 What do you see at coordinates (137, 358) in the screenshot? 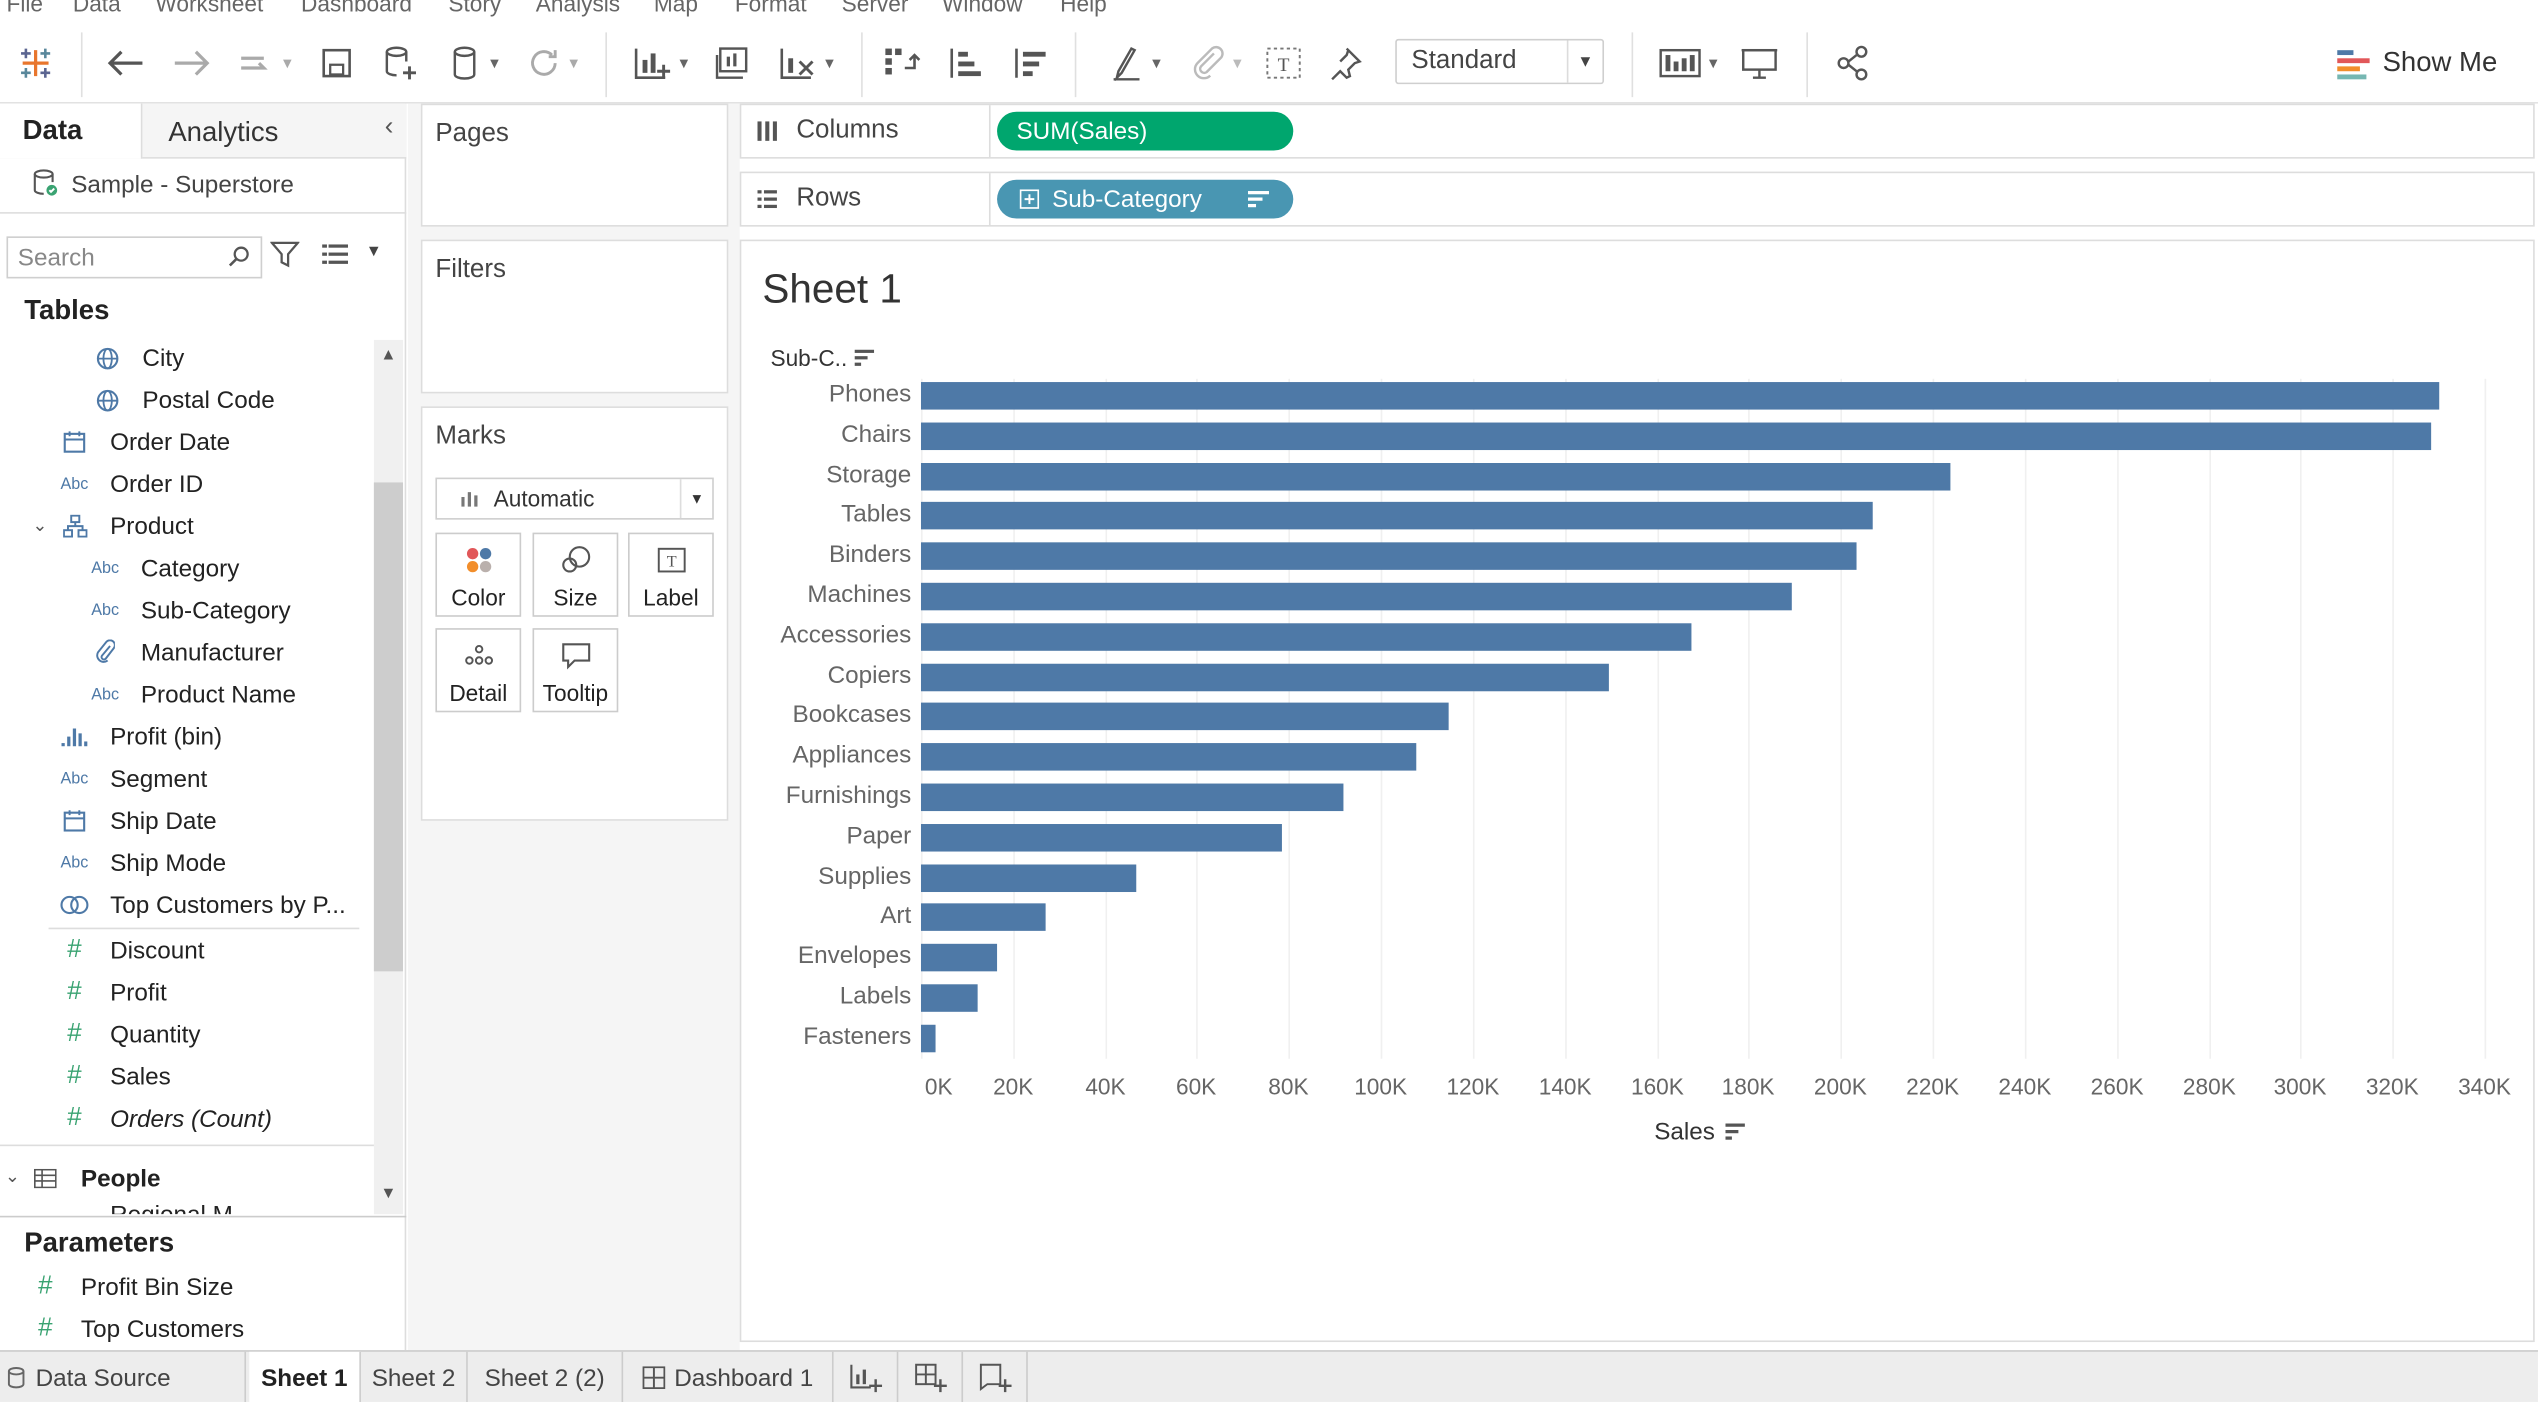
I see `field-city: City` at bounding box center [137, 358].